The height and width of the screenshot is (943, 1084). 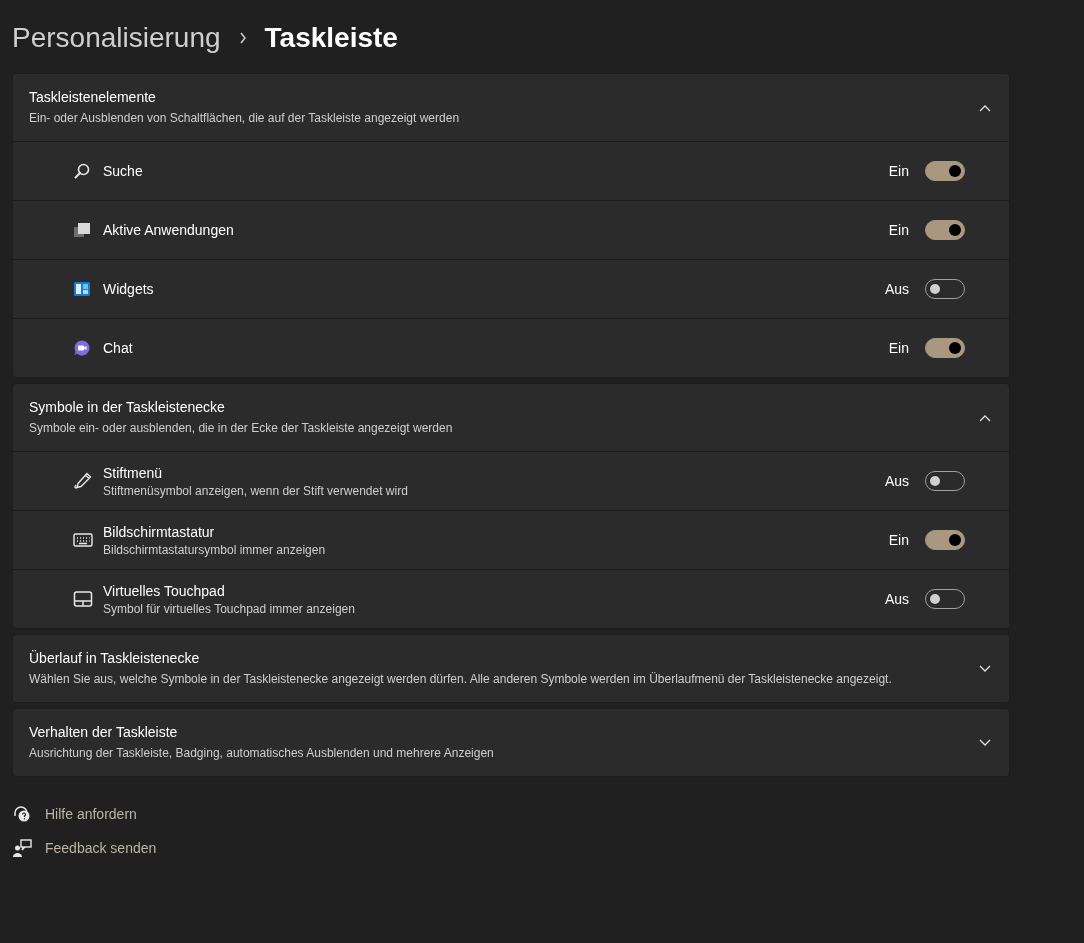 What do you see at coordinates (241, 428) in the screenshot?
I see `section-description: Symbole ein- oder ausblenden, die in der Ecke der Taskleiste angezeigt werden` at bounding box center [241, 428].